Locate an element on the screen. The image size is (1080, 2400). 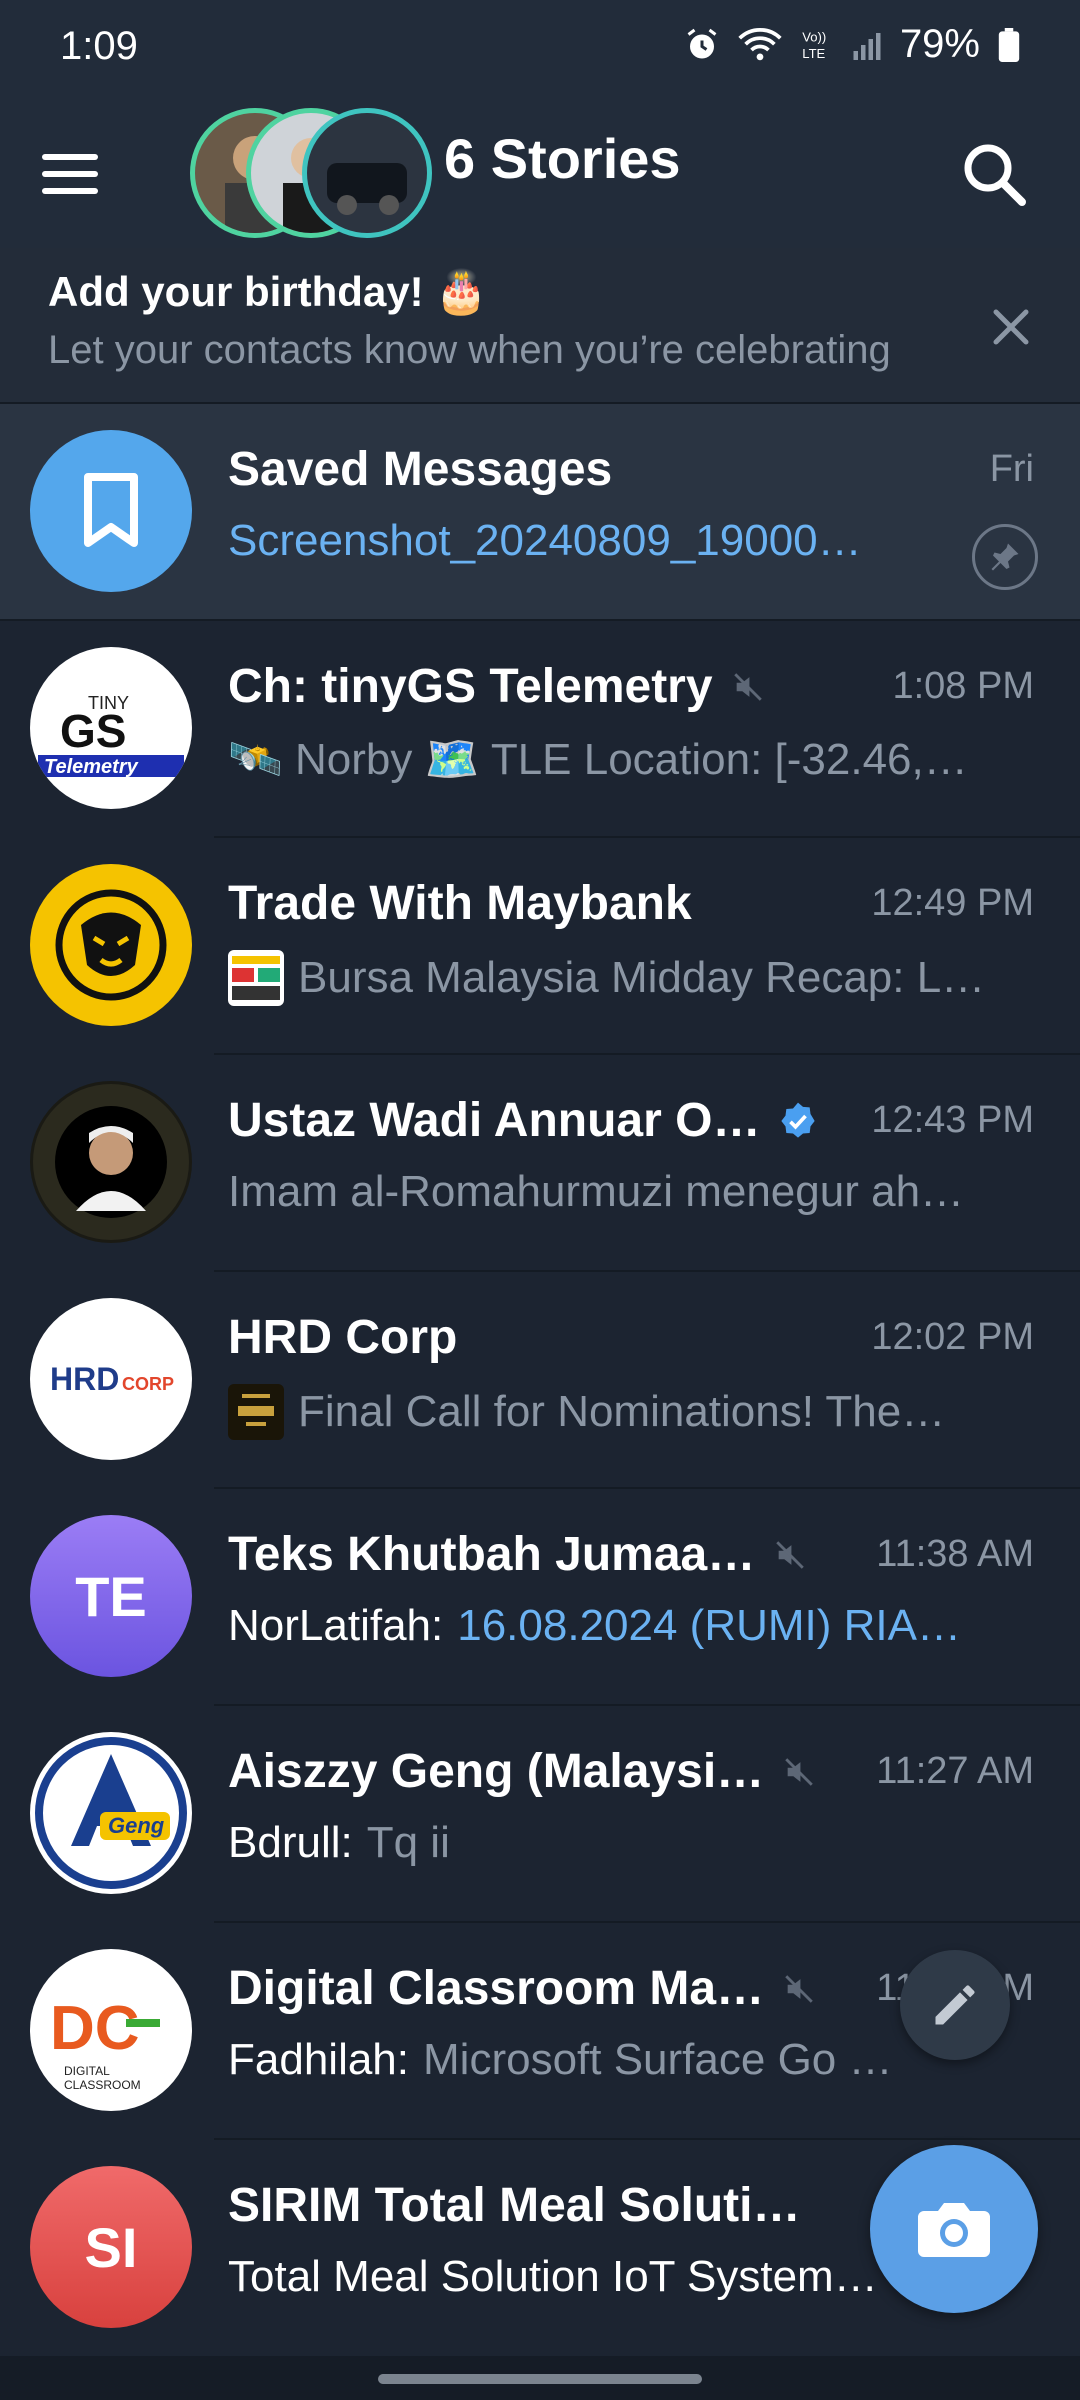
home-gesture-handle is located at coordinates (540, 2379).